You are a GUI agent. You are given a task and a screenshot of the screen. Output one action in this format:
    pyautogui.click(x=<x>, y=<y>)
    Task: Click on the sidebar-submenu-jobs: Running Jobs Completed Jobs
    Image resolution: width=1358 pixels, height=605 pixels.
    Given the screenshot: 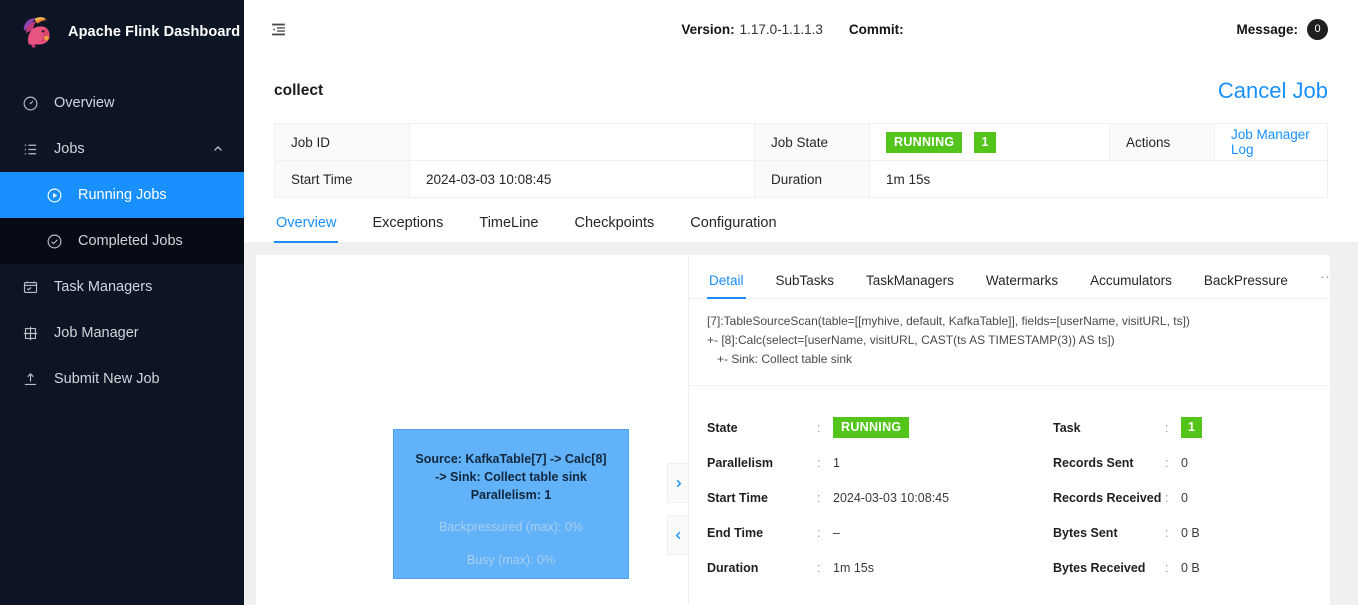 What is the action you would take?
    pyautogui.click(x=122, y=218)
    